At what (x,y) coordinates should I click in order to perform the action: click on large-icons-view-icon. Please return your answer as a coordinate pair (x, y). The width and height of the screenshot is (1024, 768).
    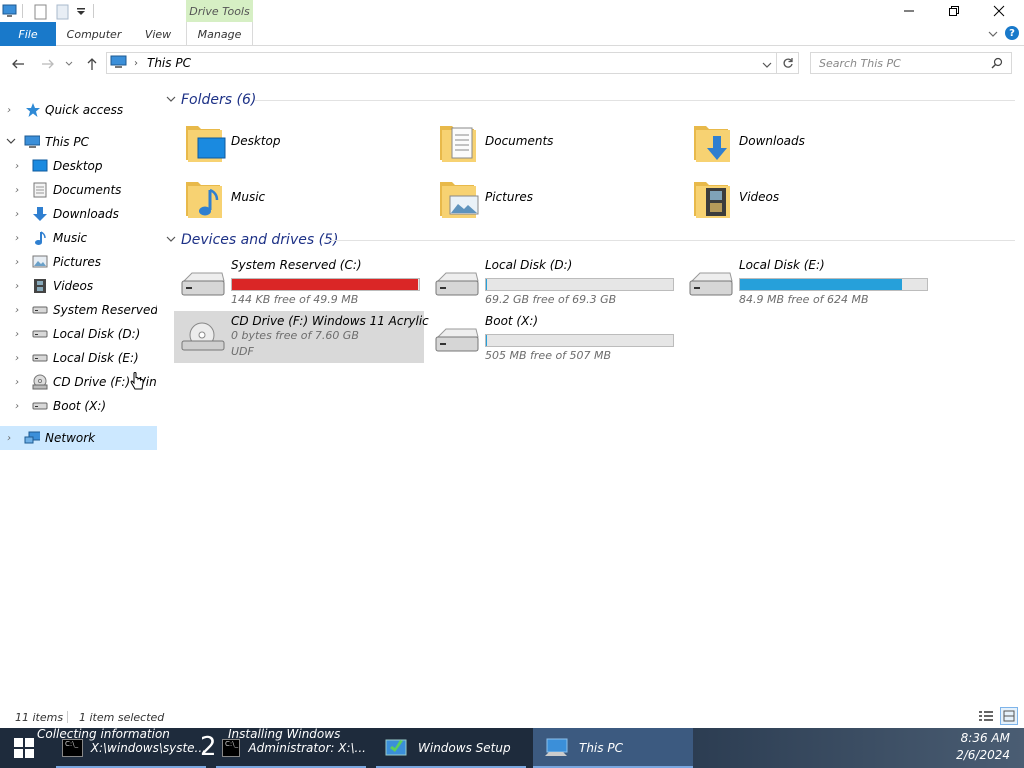
    Looking at the image, I should click on (1009, 716).